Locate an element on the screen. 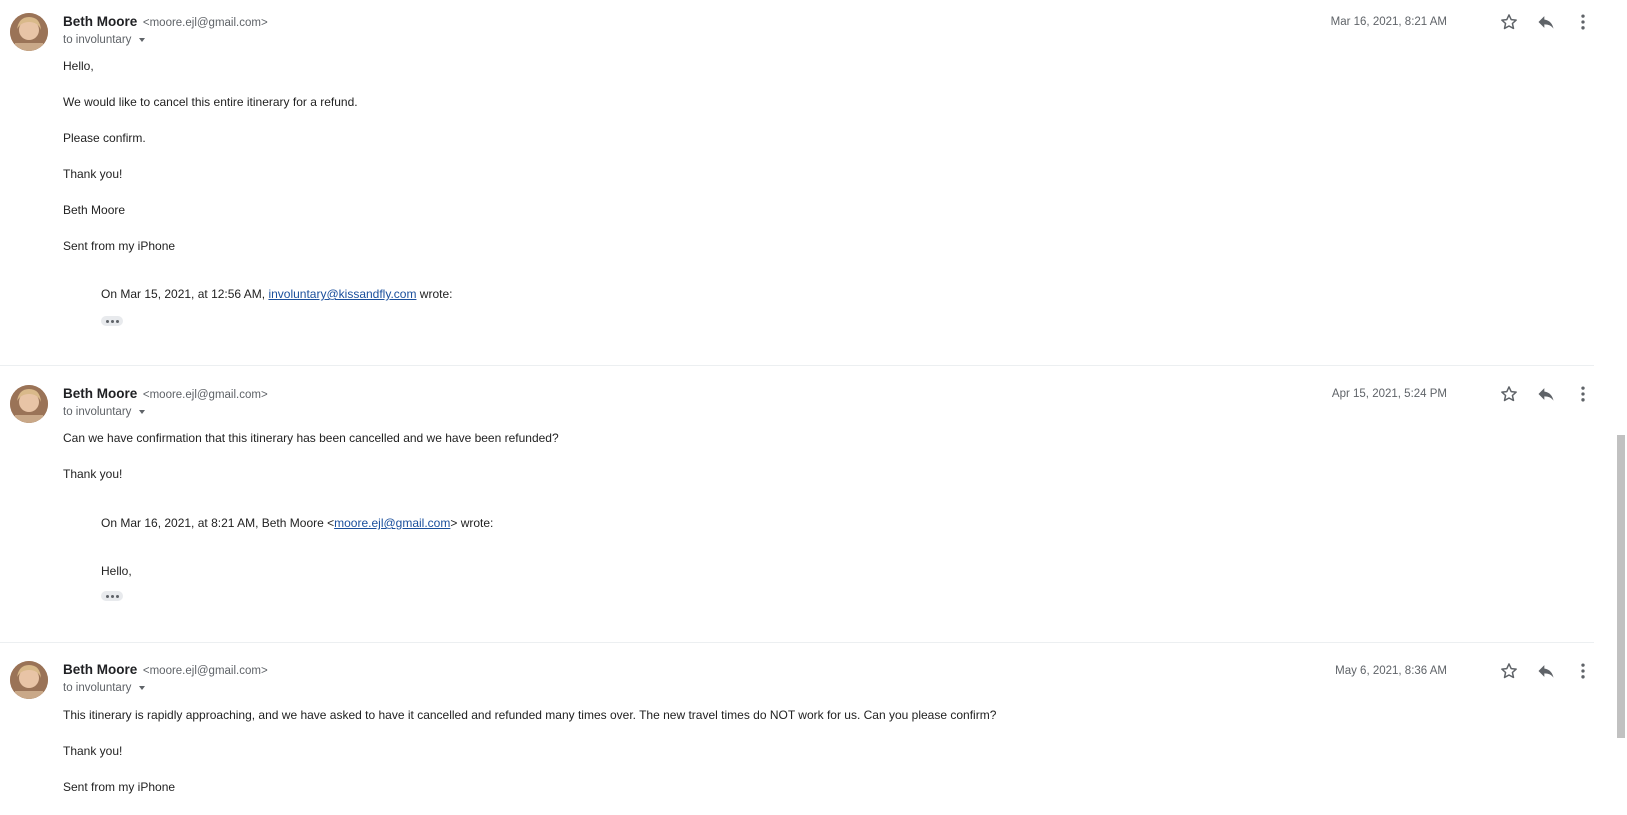 Image resolution: width=1627 pixels, height=815 pixels. quote-body-line: Hello, is located at coordinates (116, 571).